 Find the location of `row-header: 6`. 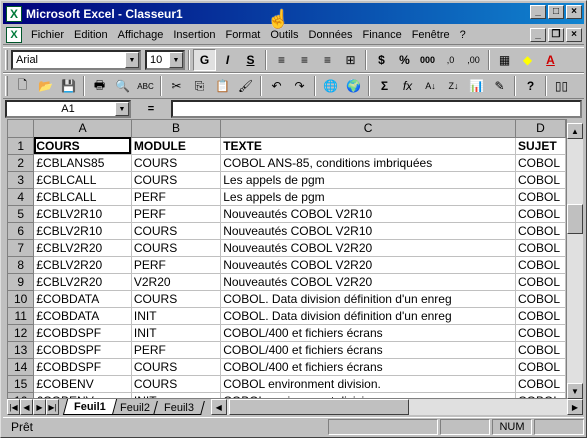

row-header: 6 is located at coordinates (21, 231).